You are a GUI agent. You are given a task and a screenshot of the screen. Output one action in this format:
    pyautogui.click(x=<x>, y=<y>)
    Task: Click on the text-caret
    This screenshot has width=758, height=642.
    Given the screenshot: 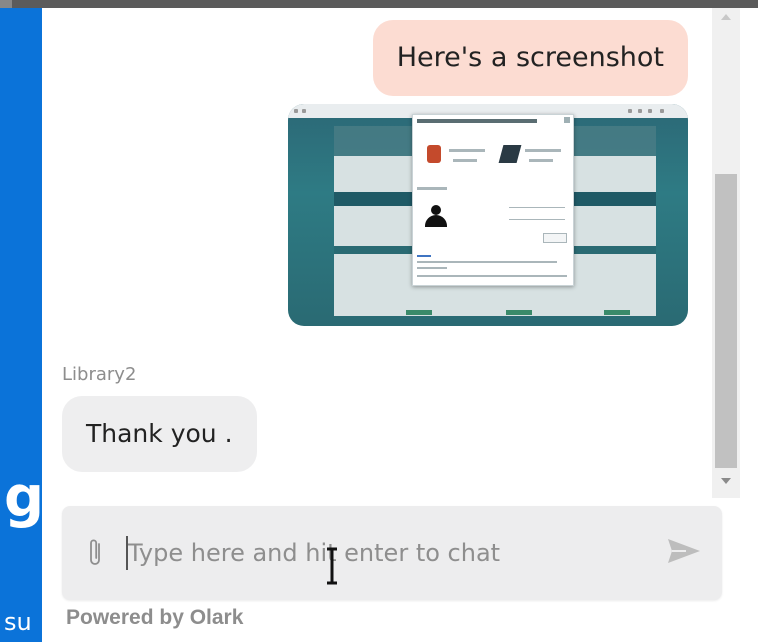 What is the action you would take?
    pyautogui.click(x=127, y=553)
    